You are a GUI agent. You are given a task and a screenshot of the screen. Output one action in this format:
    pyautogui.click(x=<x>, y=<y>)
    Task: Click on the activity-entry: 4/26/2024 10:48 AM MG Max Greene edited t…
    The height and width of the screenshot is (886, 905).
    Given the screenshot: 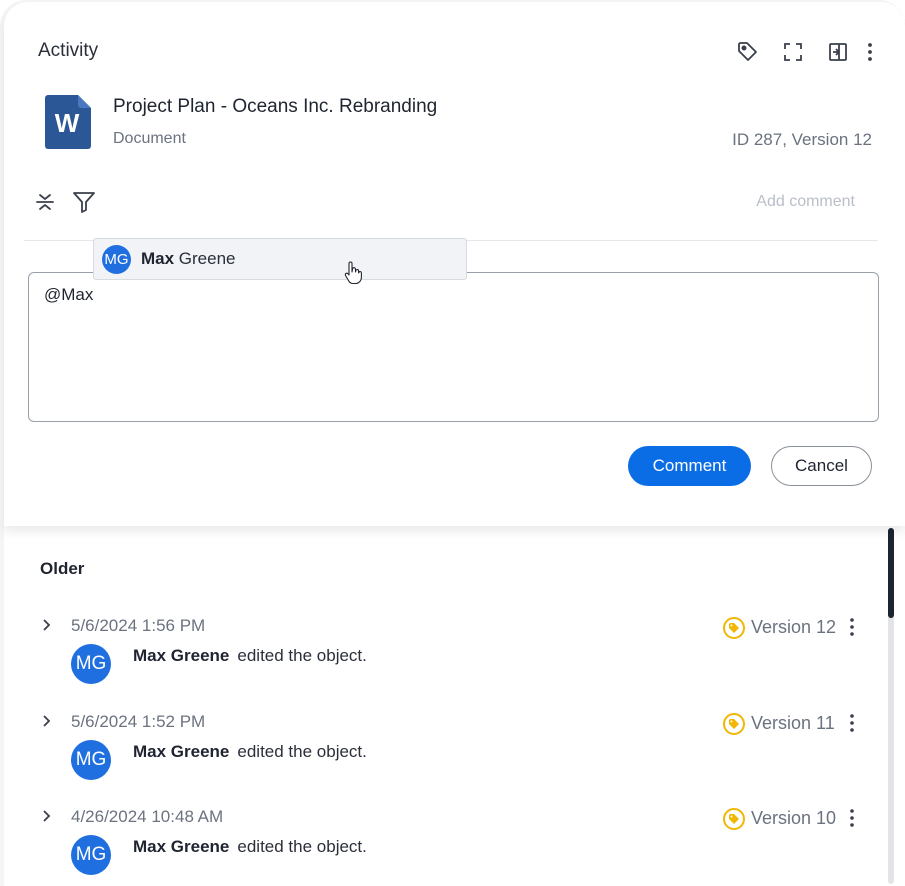 What is the action you would take?
    pyautogui.click(x=454, y=846)
    